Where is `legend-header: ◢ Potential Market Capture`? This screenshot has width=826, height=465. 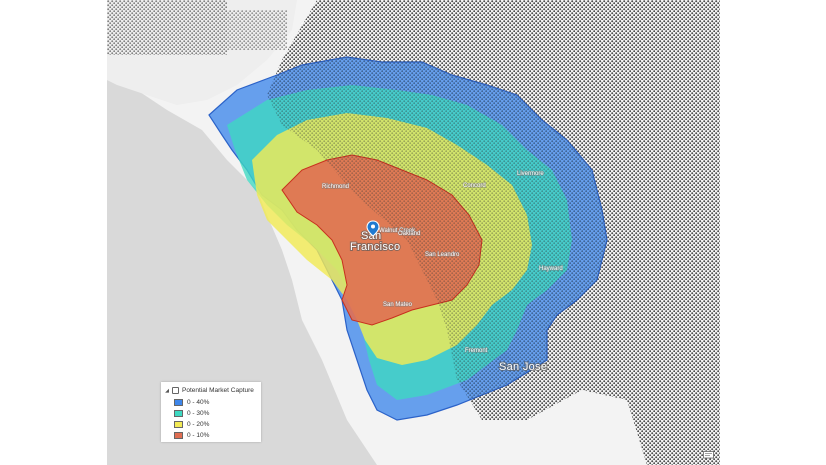
legend-header: ◢ Potential Market Capture is located at coordinates (209, 390).